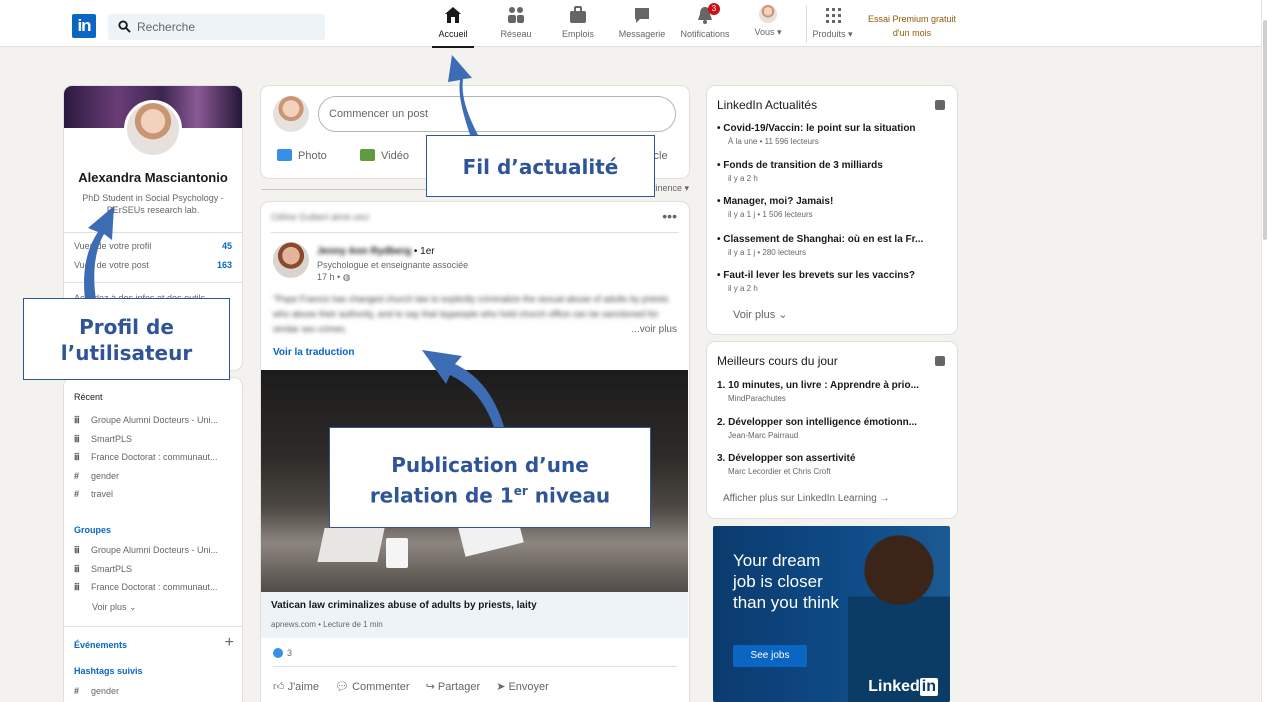  Describe the element at coordinates (351, 545) in the screenshot. I see `name-card` at that location.